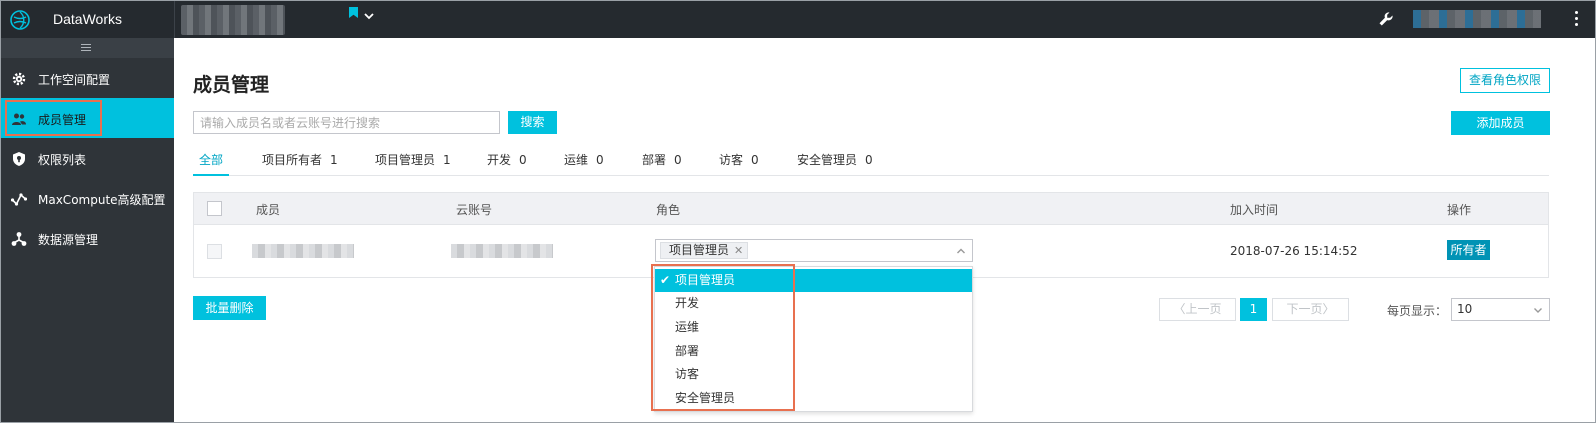 The height and width of the screenshot is (423, 1596). Describe the element at coordinates (211, 175) in the screenshot. I see `active-tab-indicator` at that location.